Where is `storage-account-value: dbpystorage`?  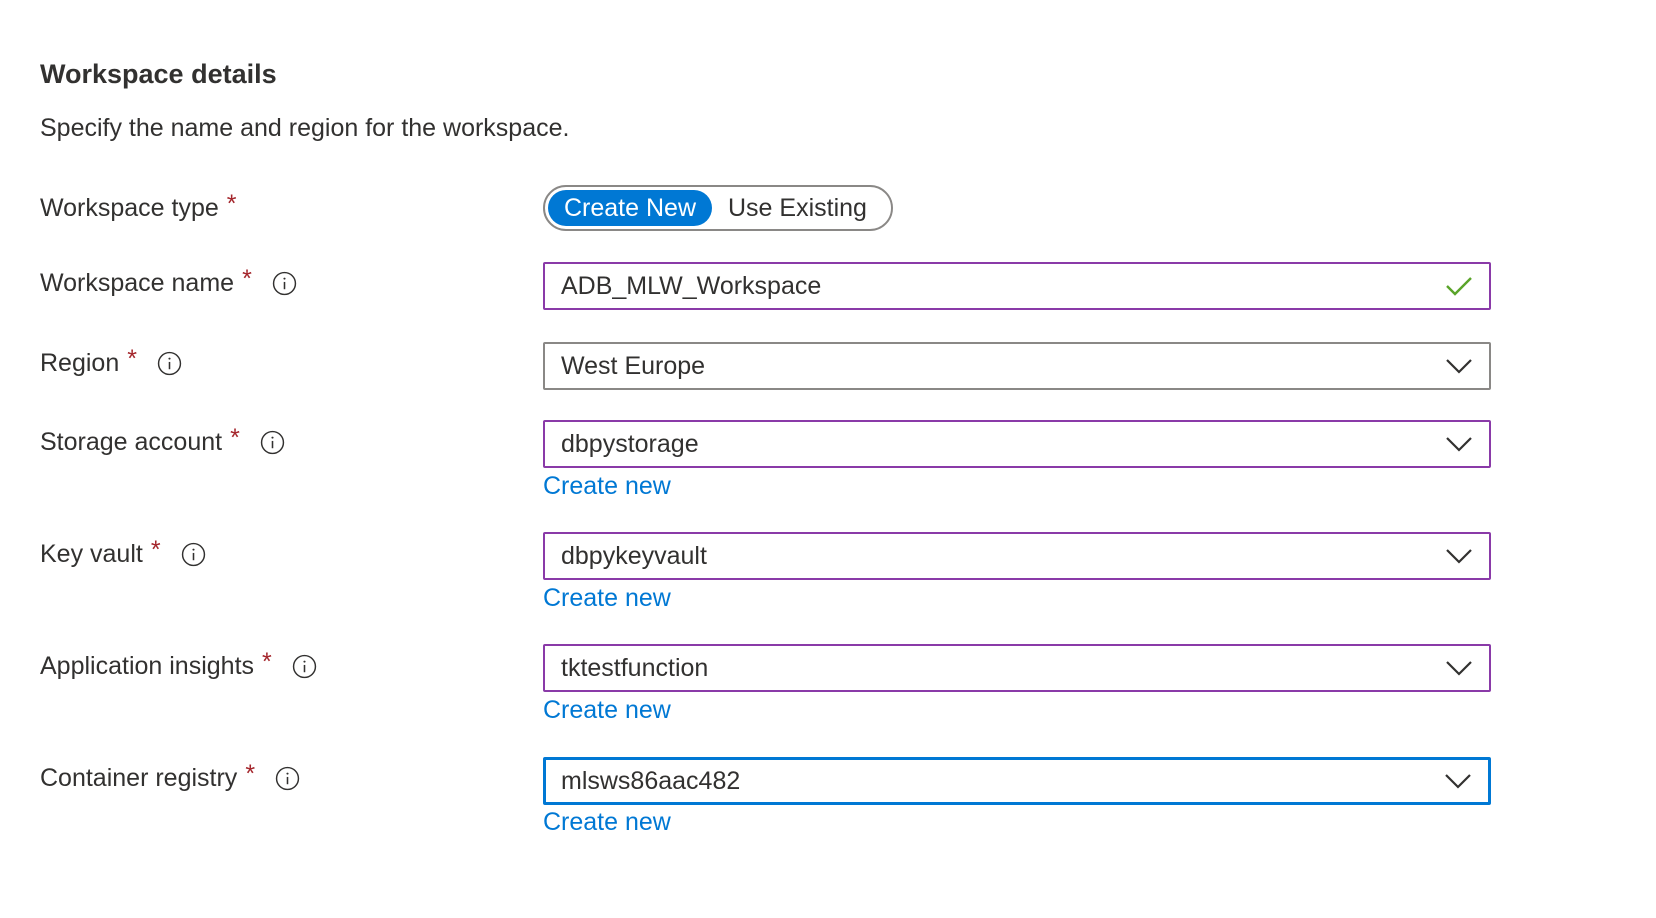 storage-account-value: dbpystorage is located at coordinates (630, 443).